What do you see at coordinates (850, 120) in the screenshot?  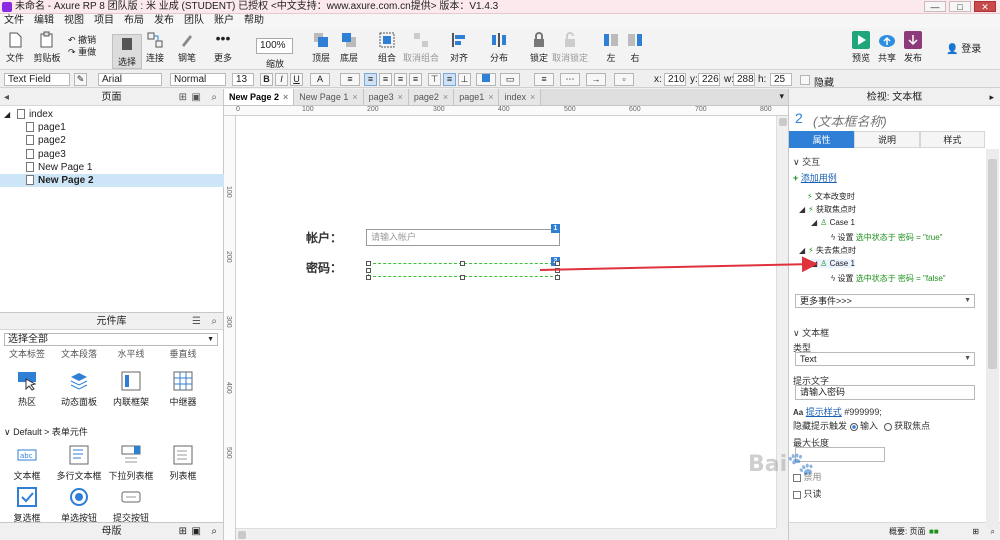 I see `widget-name-input: (文本框名称)` at bounding box center [850, 120].